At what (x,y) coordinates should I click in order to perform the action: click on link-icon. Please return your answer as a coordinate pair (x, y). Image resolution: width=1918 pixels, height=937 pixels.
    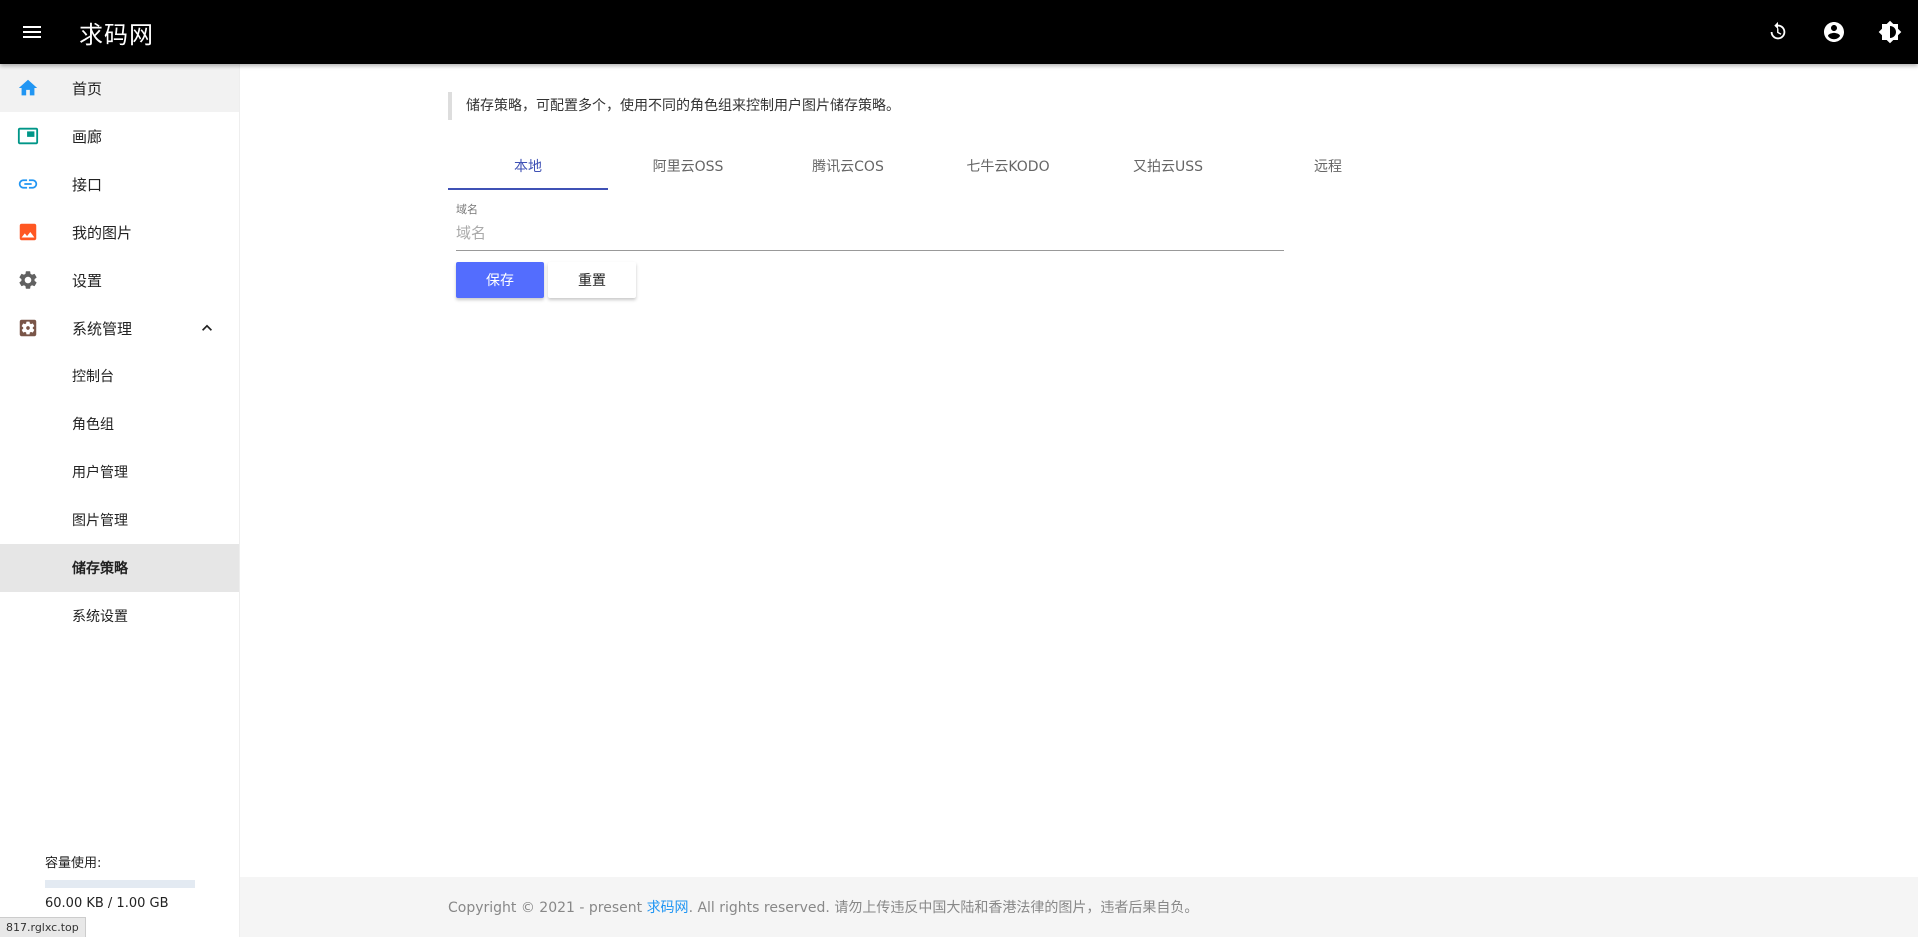
    Looking at the image, I should click on (28, 184).